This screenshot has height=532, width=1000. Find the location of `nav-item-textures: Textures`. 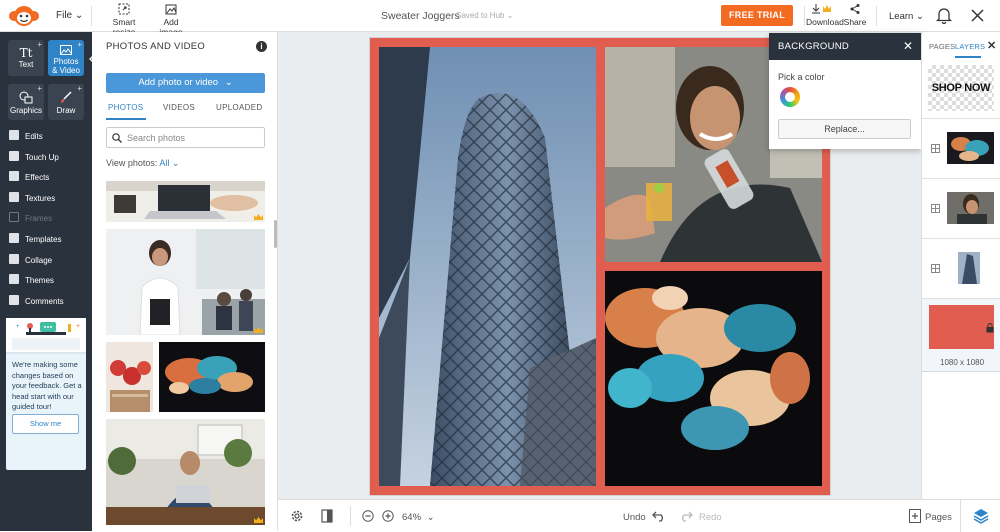

nav-item-textures: Textures is located at coordinates (32, 199).